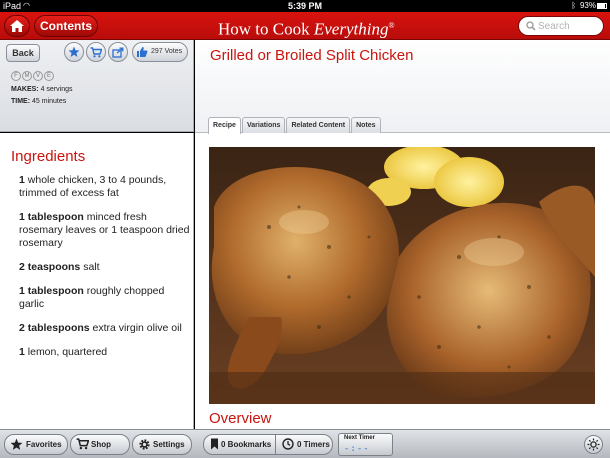 The image size is (610, 458). I want to click on vote-button: 297 Votes, so click(160, 52).